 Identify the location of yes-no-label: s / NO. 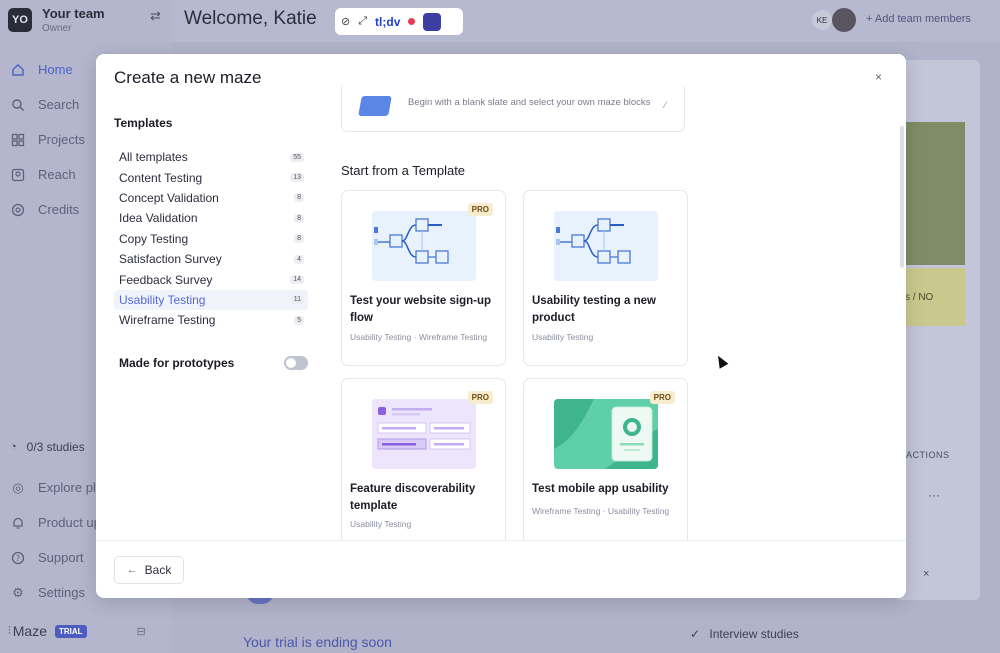
(919, 297).